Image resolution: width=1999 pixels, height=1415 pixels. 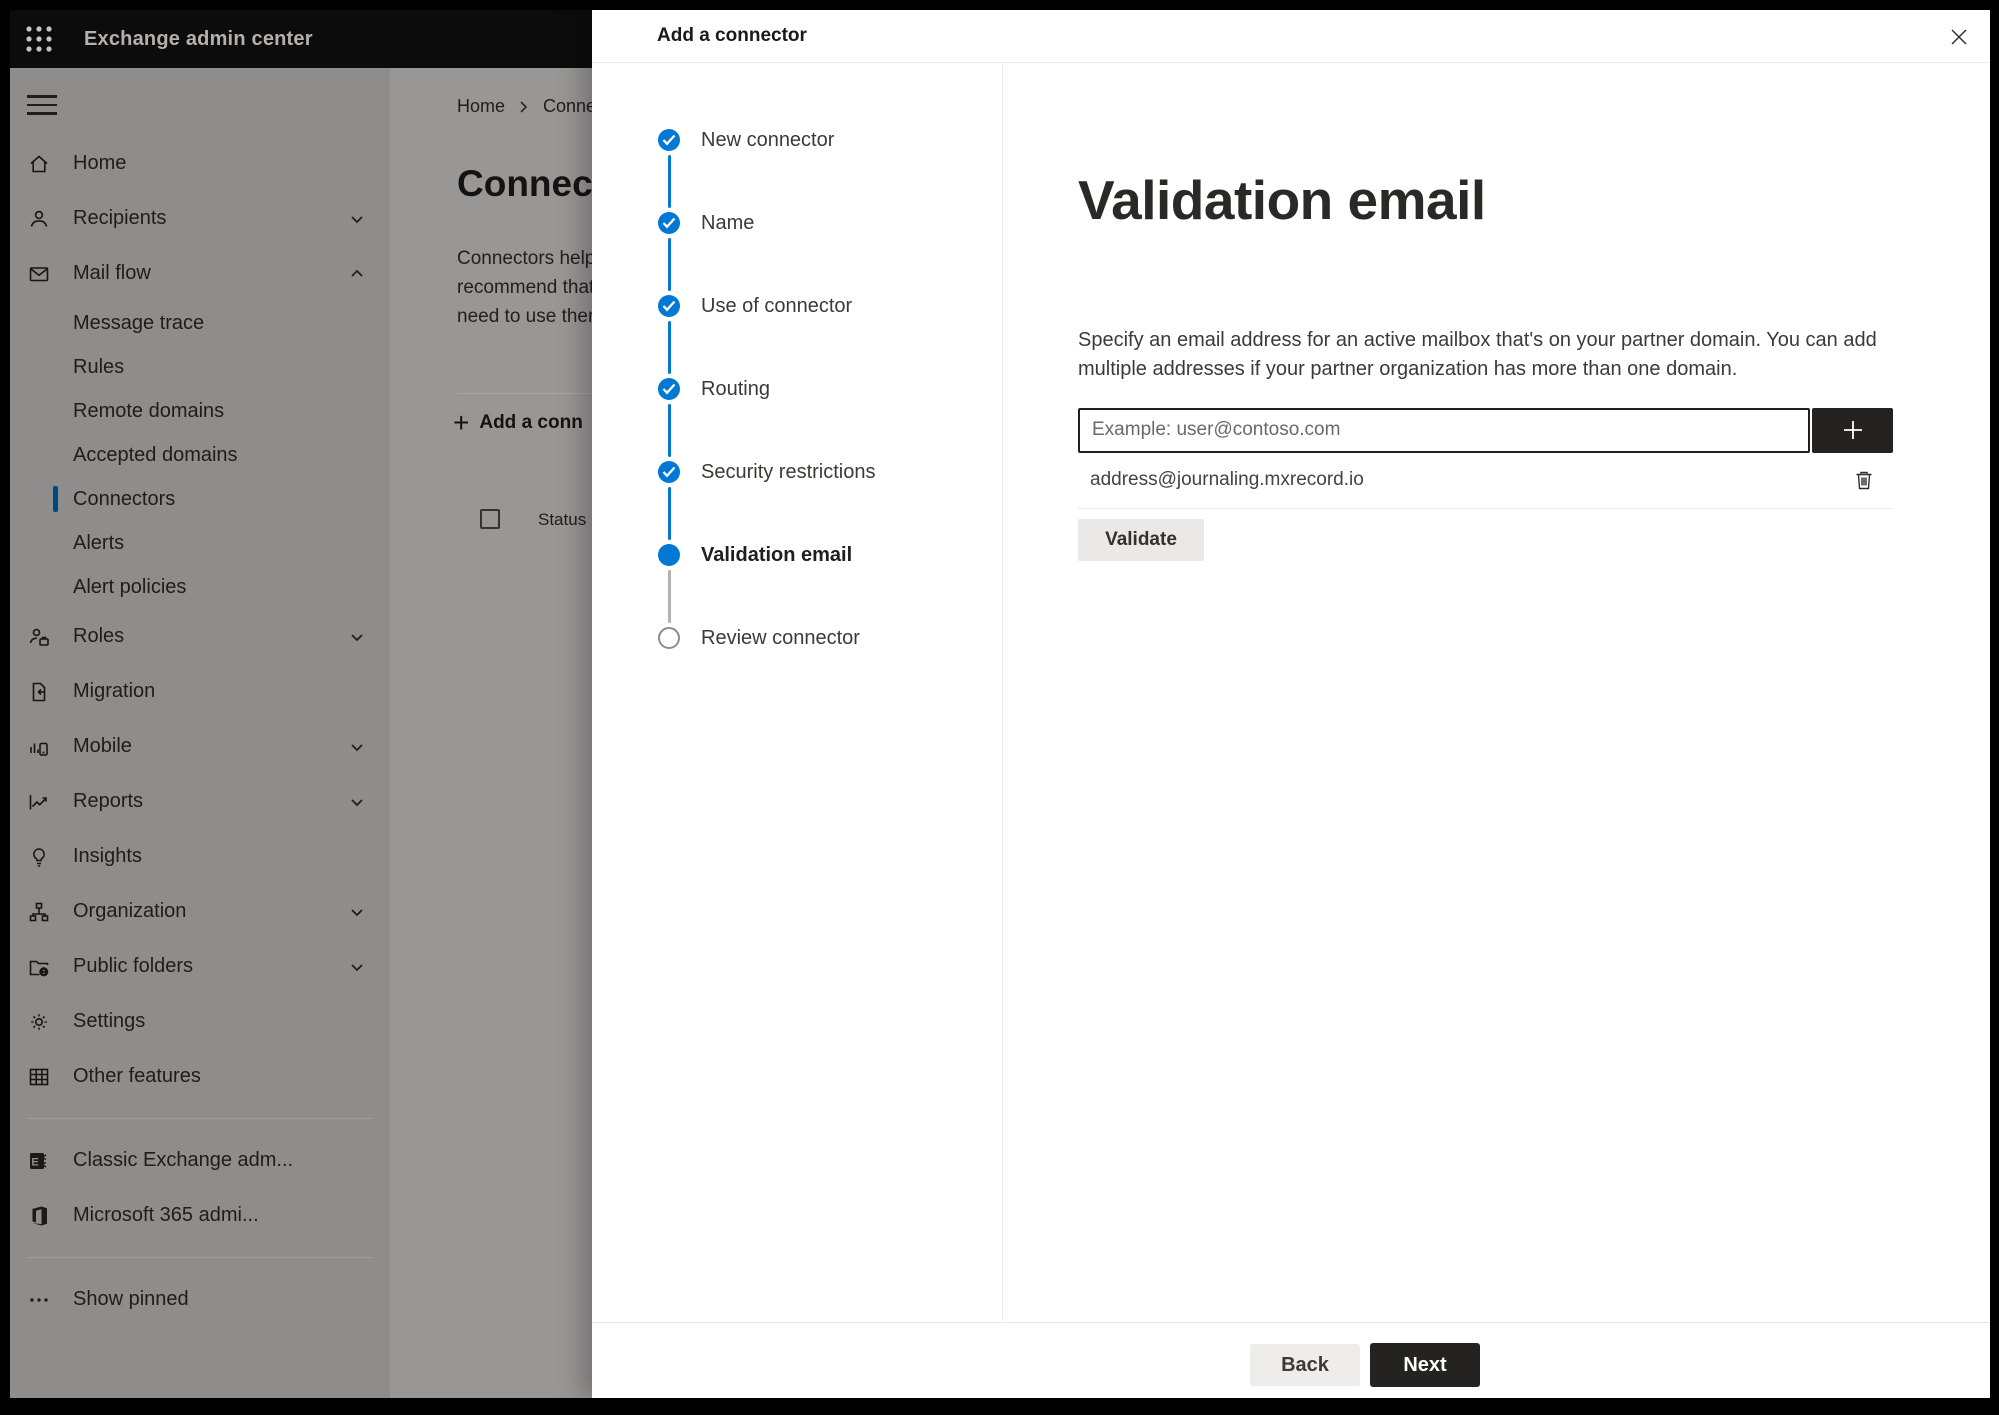 What do you see at coordinates (131, 1299) in the screenshot?
I see `sidebar-item-label: Show pinned` at bounding box center [131, 1299].